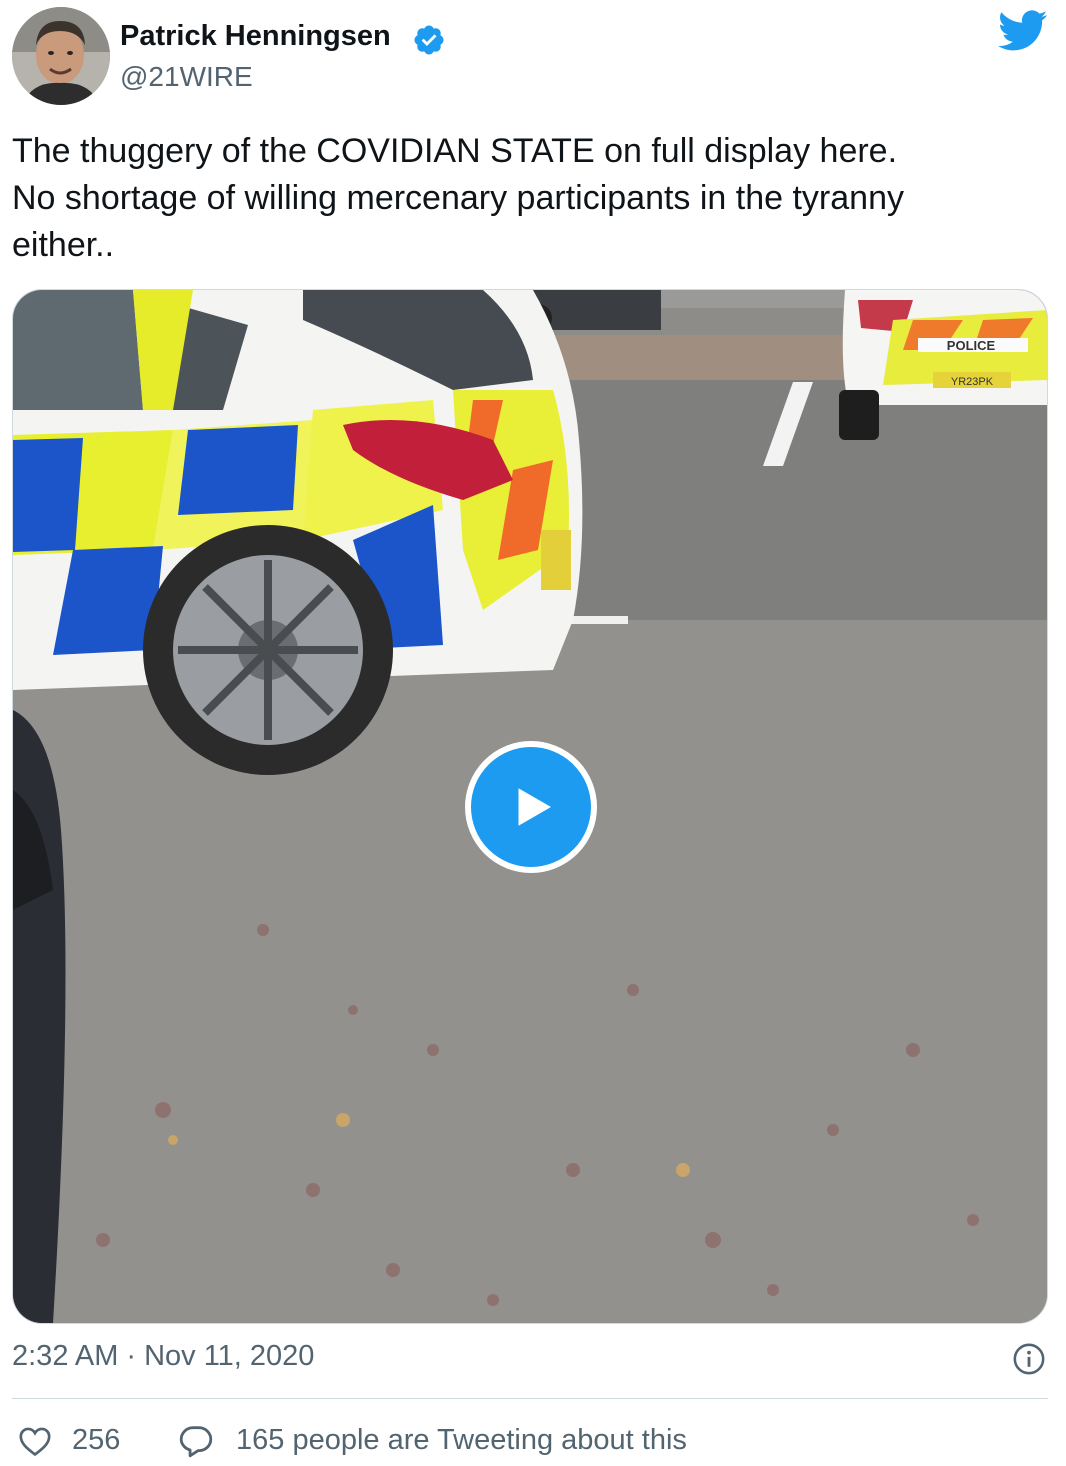  I want to click on info-icon, so click(1029, 1359).